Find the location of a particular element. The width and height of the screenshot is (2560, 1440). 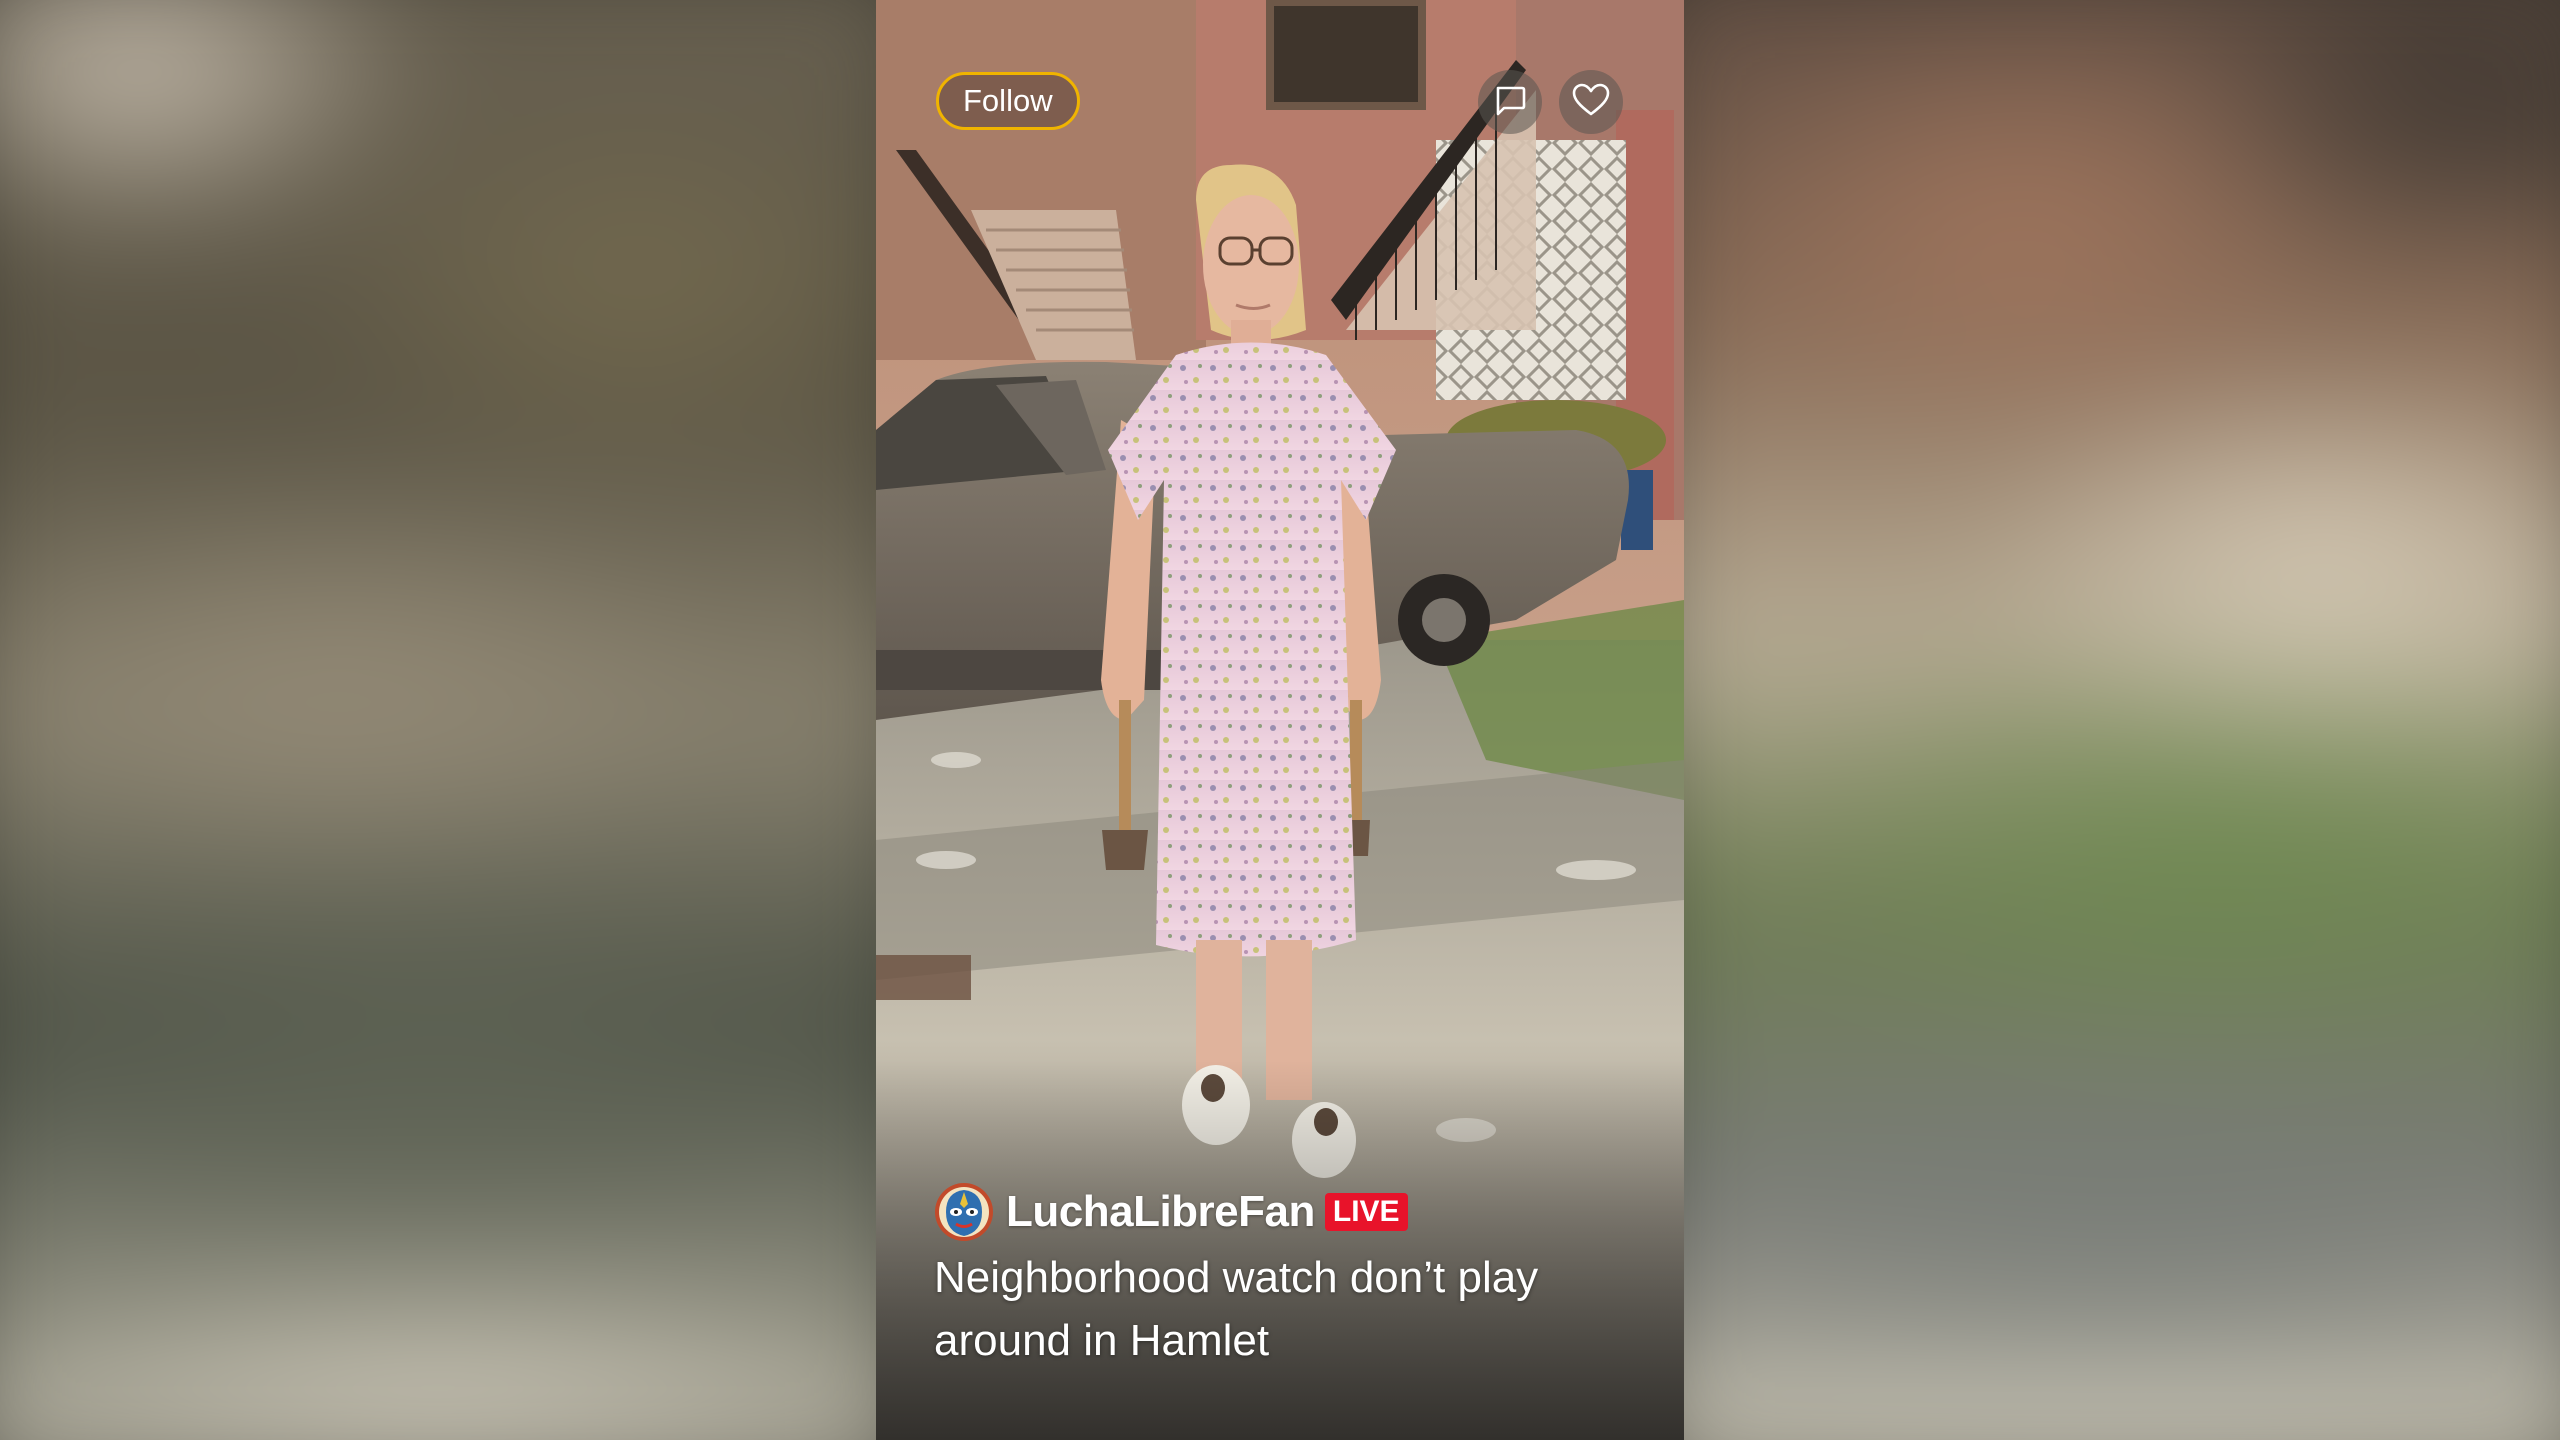

avatar is located at coordinates (964, 1212).